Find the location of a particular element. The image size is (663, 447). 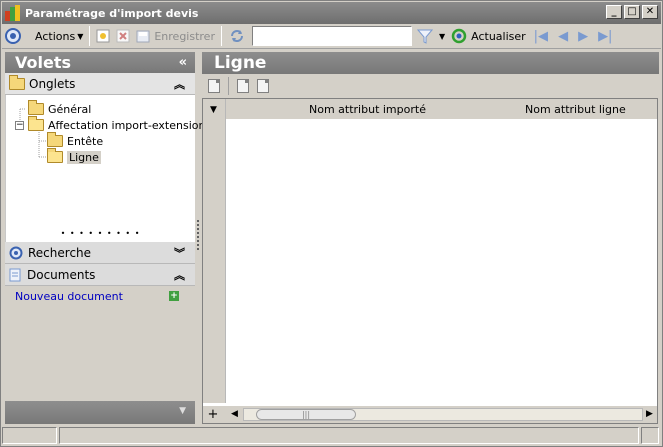

column-header-nom-attribut-importe: Nom attribut importé is located at coordinates (367, 109).